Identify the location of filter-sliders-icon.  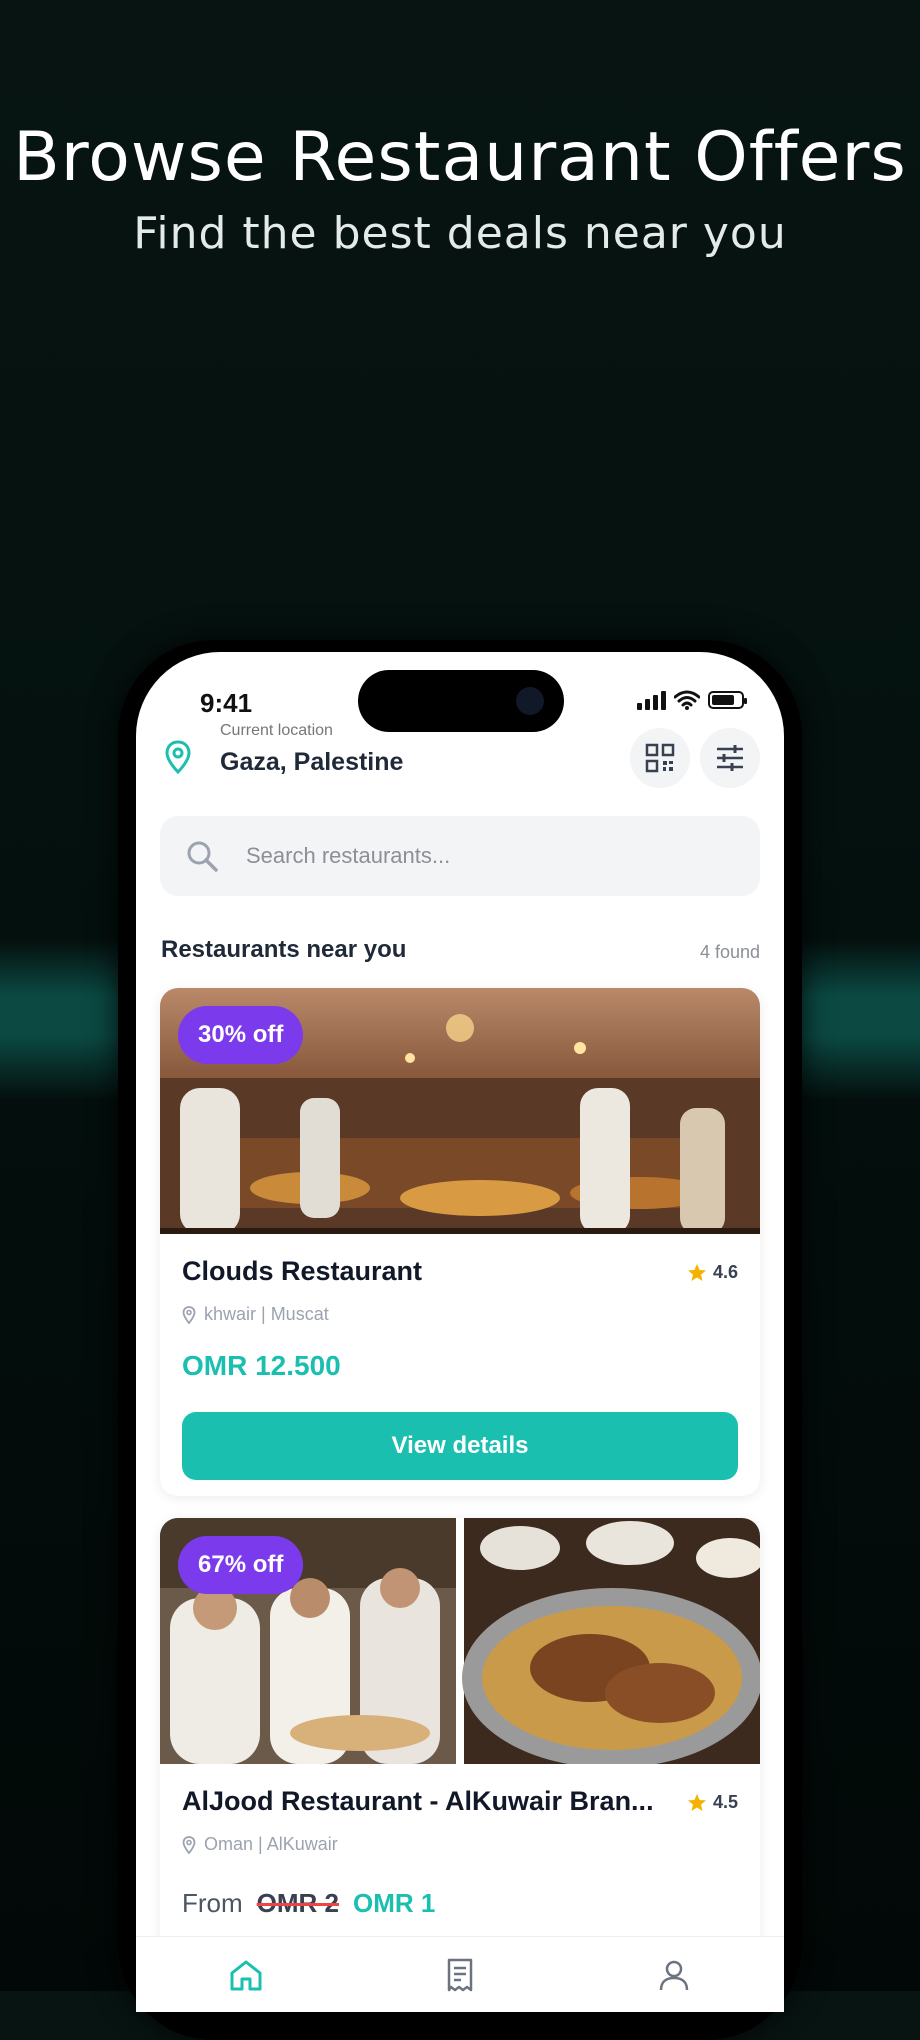
(730, 758).